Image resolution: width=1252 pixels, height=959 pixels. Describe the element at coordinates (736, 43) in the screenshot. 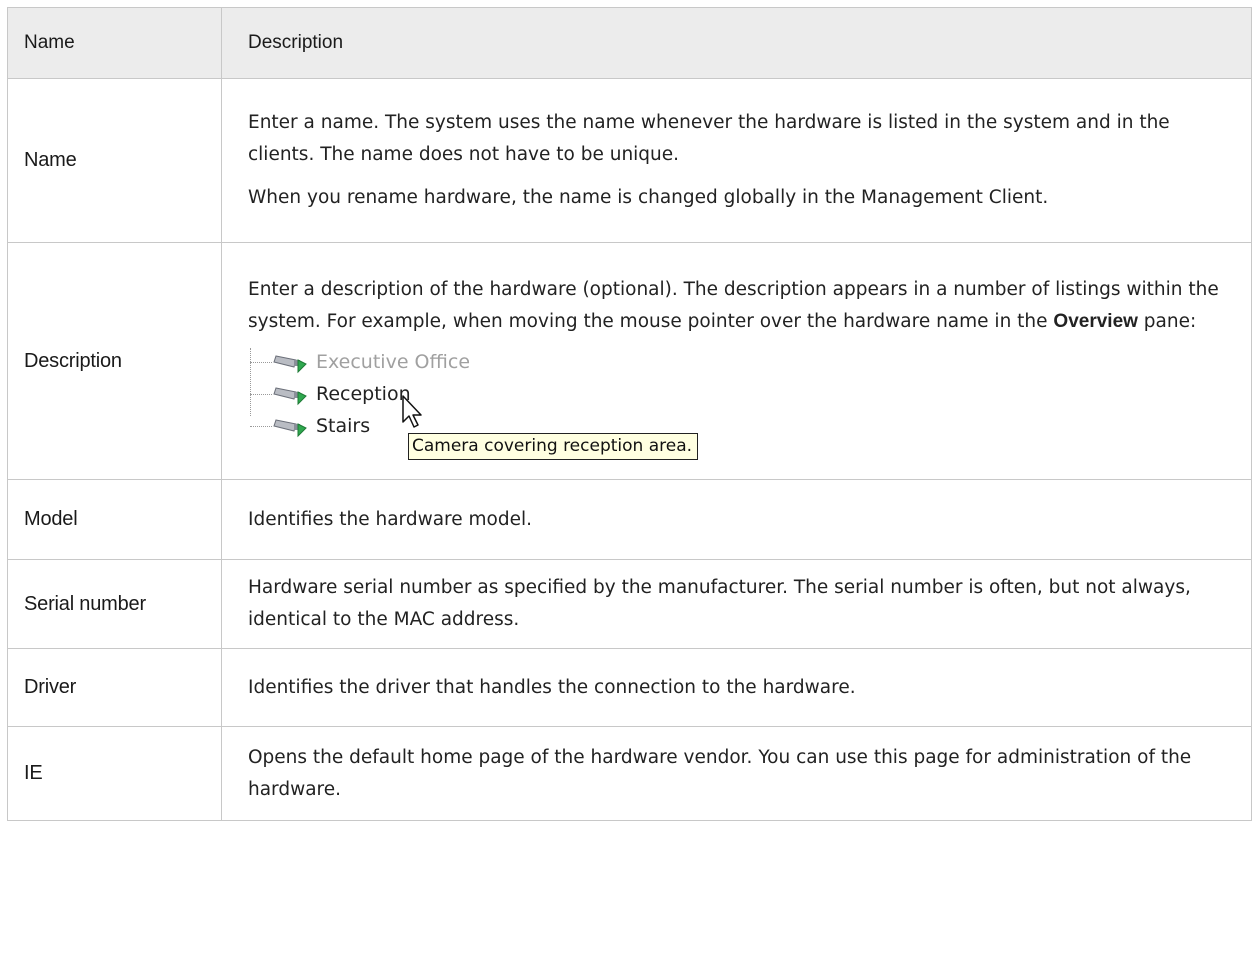

I see `column-header-description: Description` at that location.